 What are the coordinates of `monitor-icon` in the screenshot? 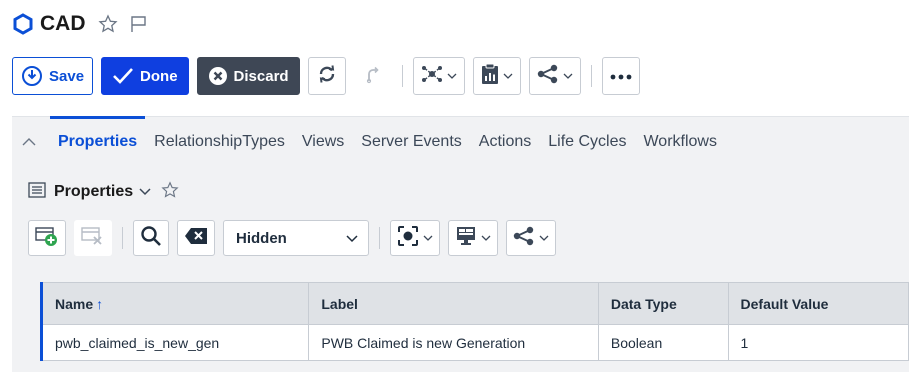 It's located at (466, 238).